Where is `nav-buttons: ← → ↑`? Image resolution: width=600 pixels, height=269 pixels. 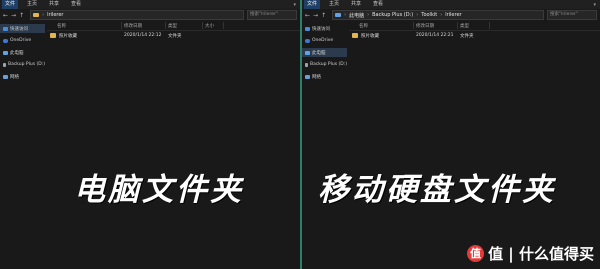 nav-buttons: ← → ↑ is located at coordinates (315, 15).